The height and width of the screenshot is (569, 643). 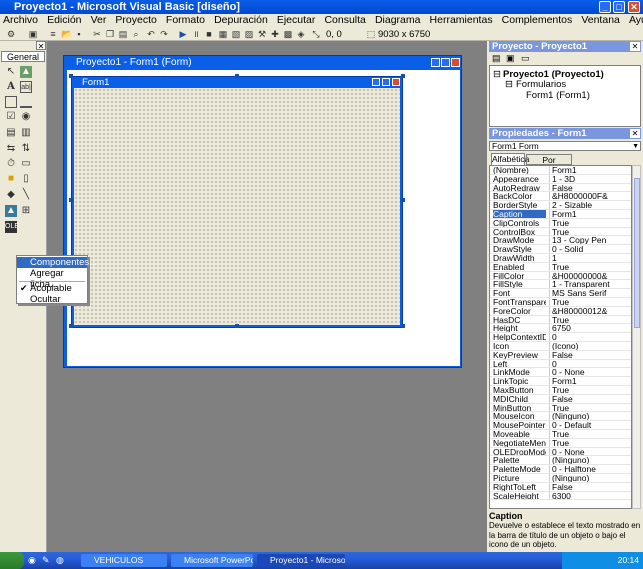 What do you see at coordinates (275, 34) in the screenshot?
I see `toolbox-icon: ✚` at bounding box center [275, 34].